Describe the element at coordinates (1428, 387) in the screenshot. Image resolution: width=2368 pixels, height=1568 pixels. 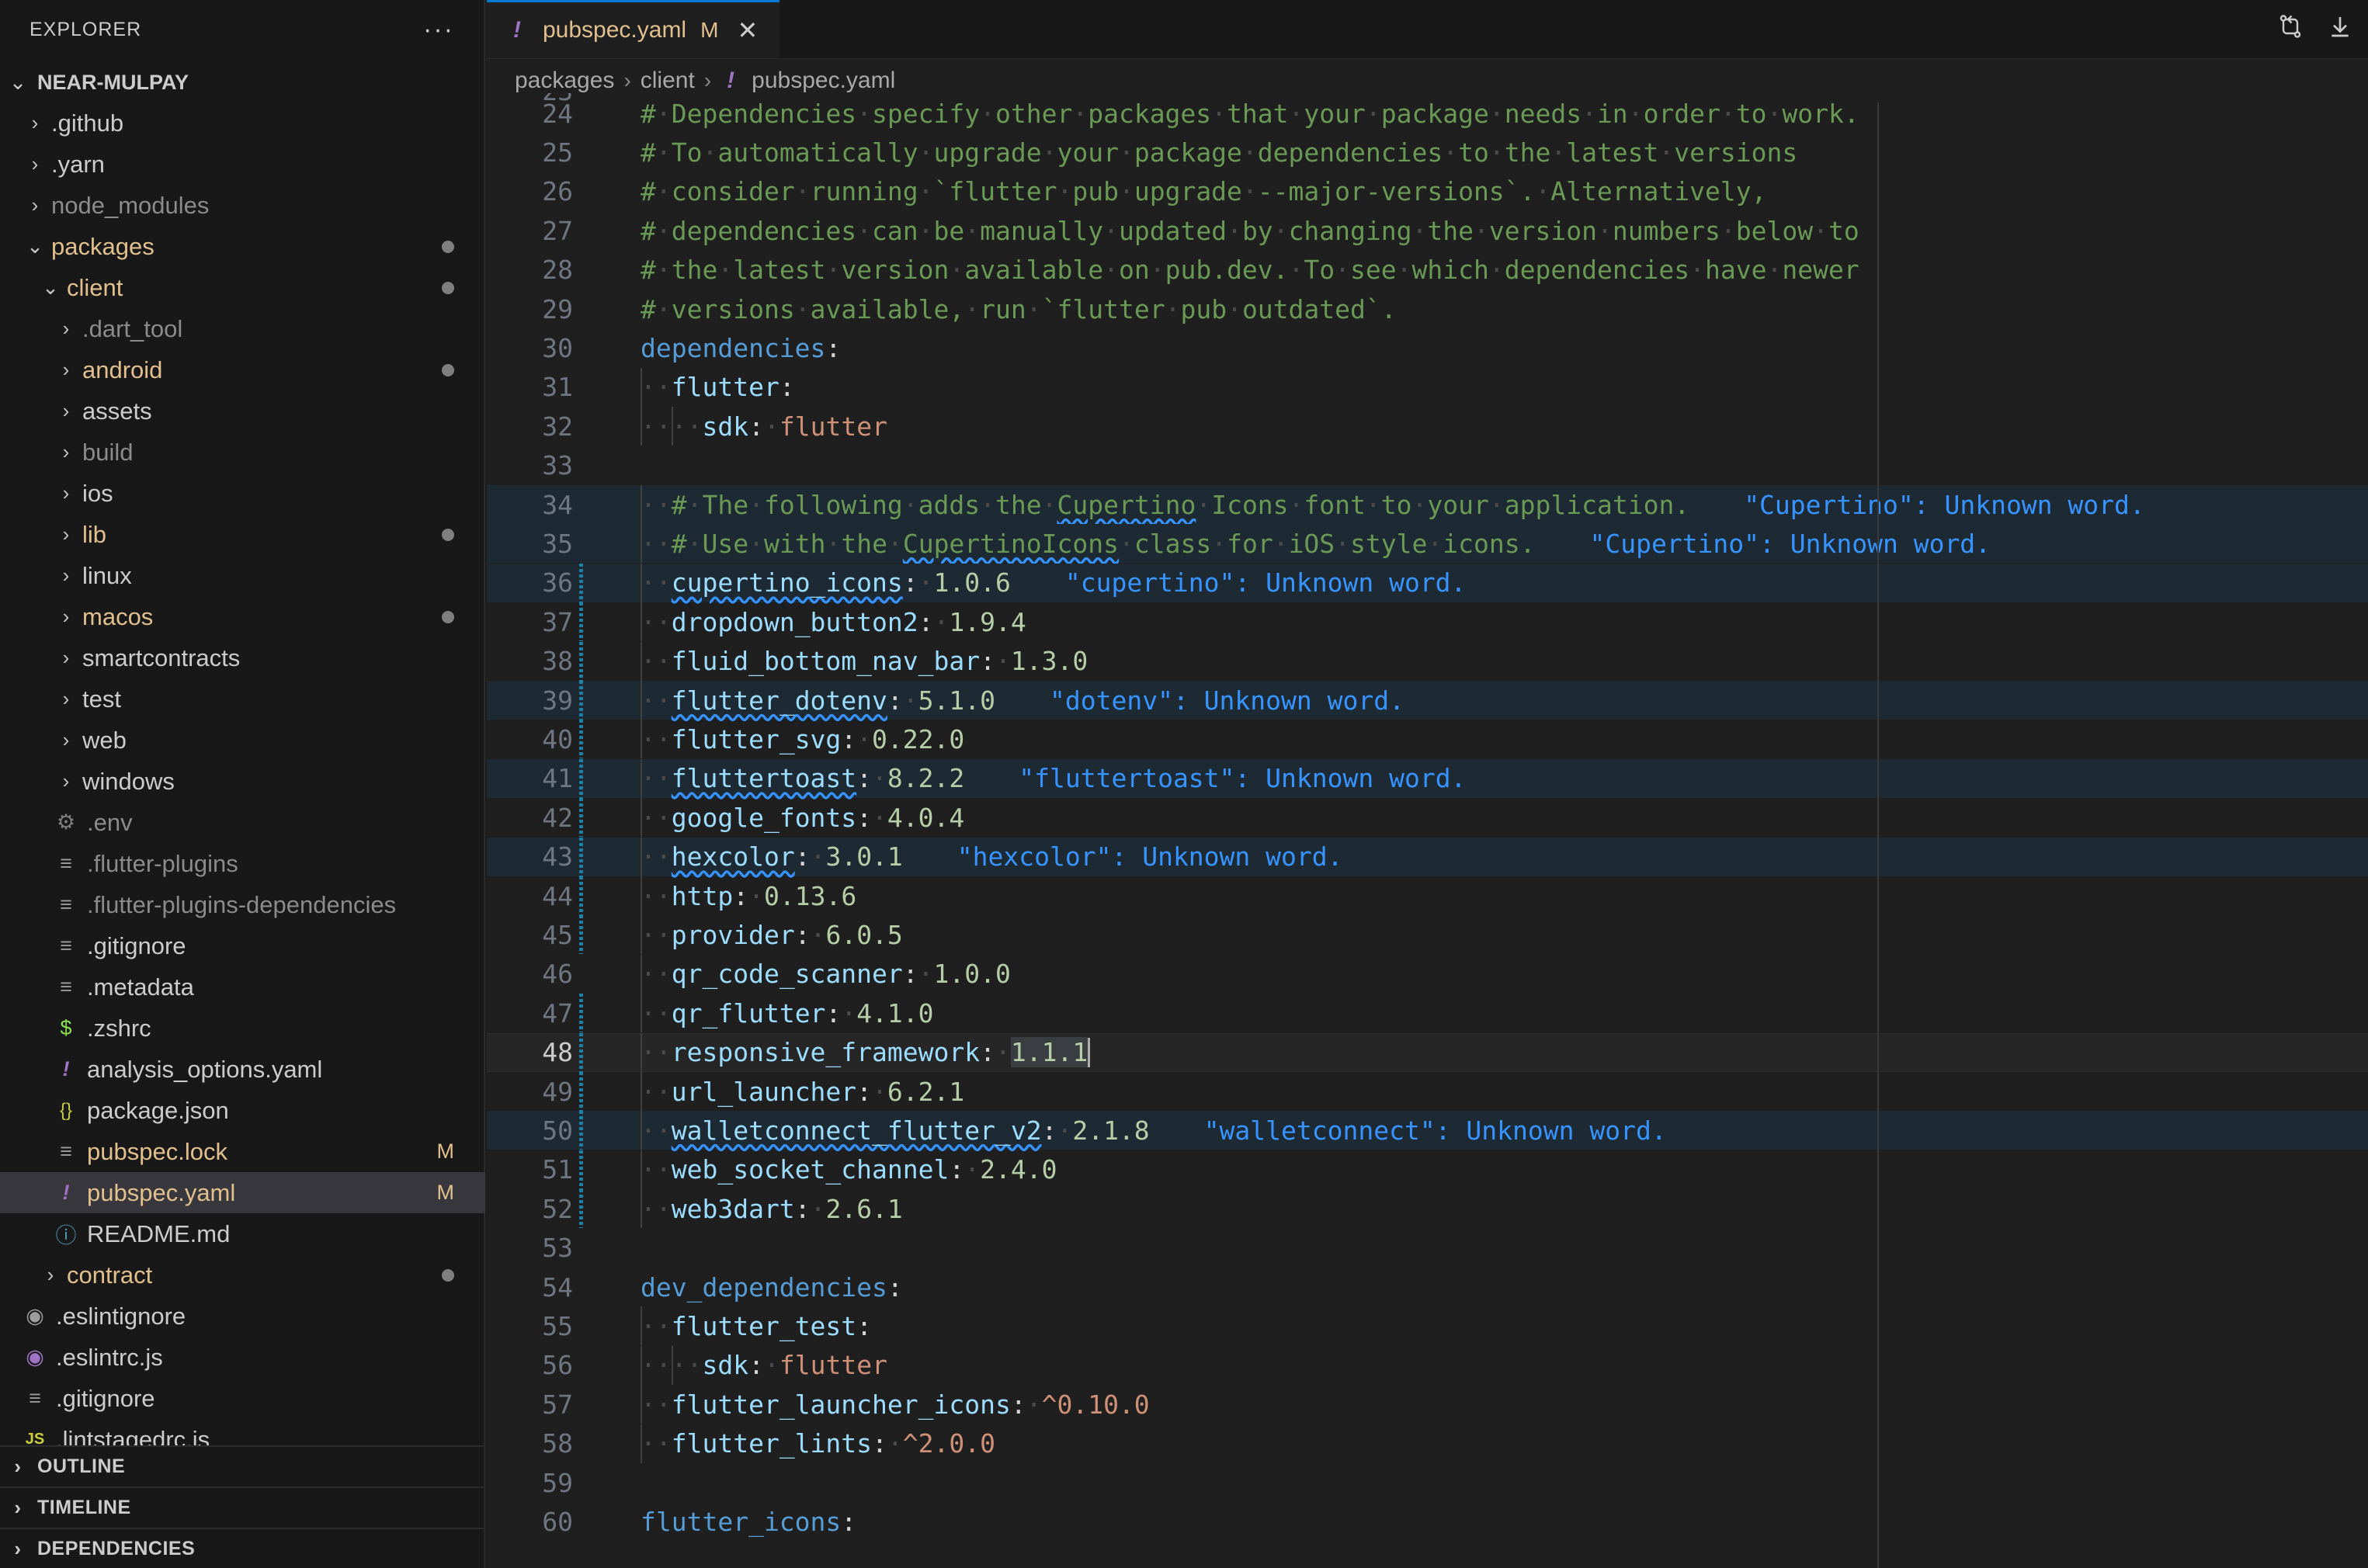
I see `code-line: 31 ·· flutter:` at that location.